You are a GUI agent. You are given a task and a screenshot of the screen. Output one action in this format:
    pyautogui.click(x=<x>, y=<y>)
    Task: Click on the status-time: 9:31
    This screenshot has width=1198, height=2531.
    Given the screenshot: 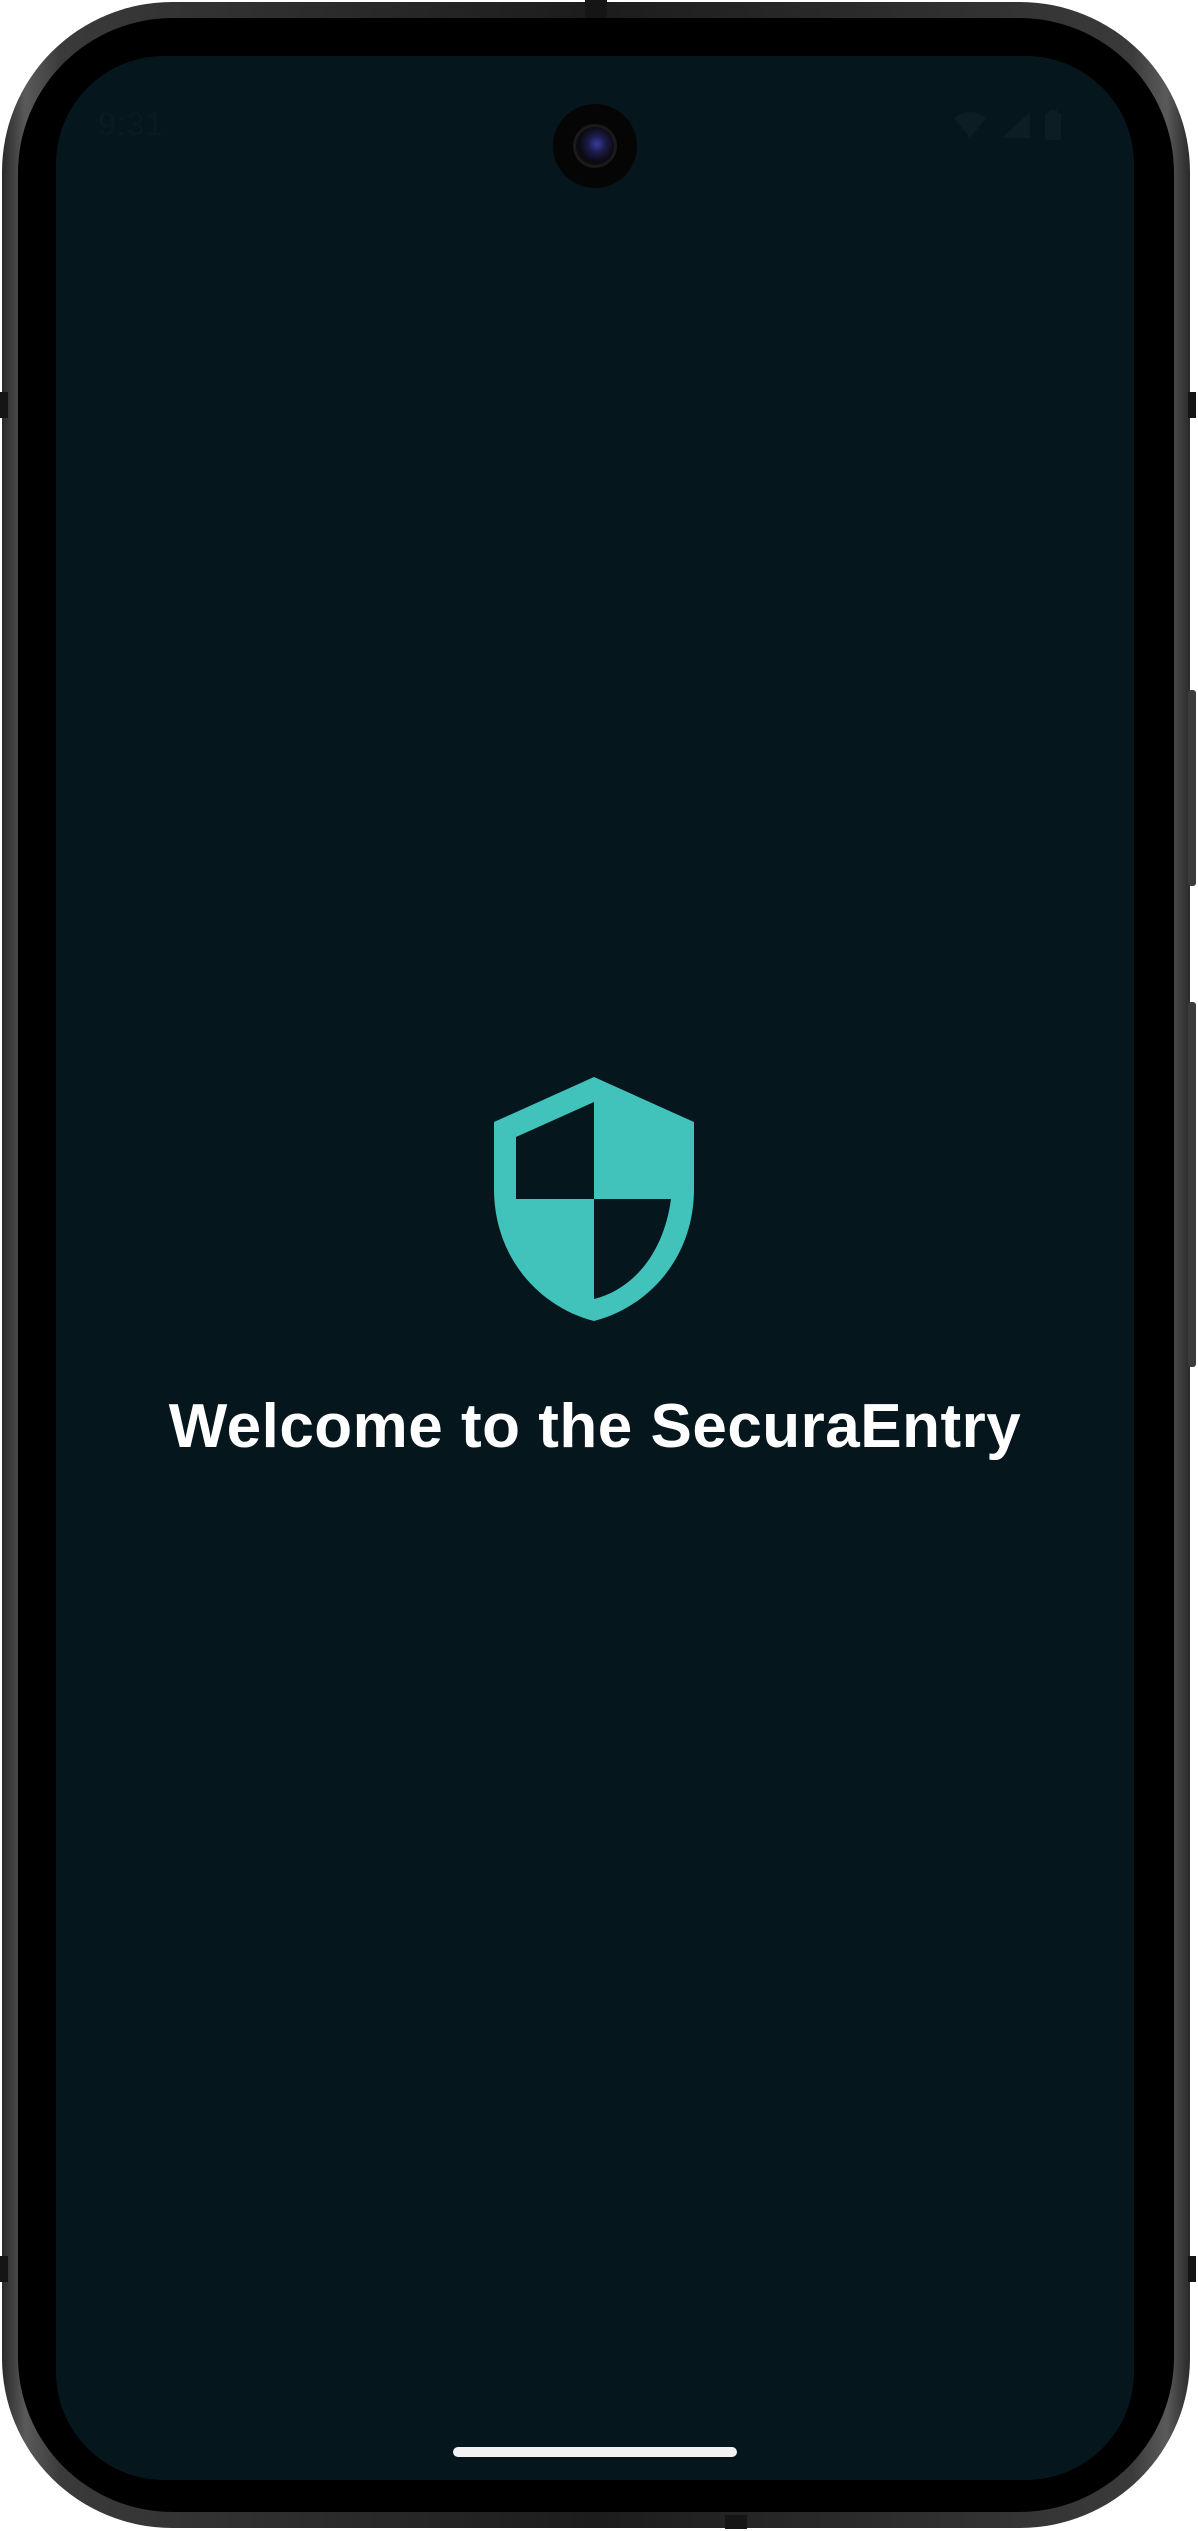 What is the action you would take?
    pyautogui.click(x=131, y=124)
    